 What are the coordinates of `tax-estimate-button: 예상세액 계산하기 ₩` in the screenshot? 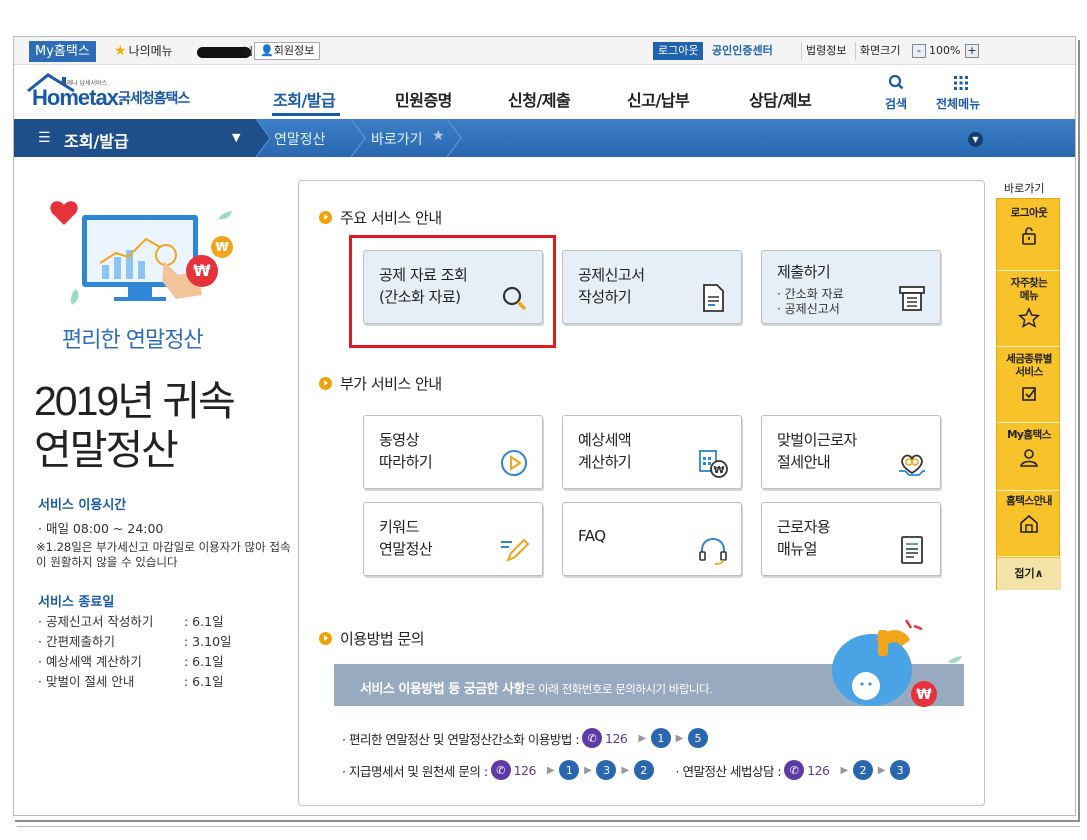 It's located at (652, 452).